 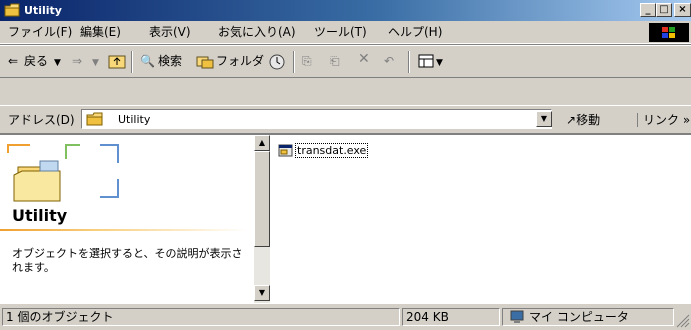 I want to click on forward-dropdown-icon: ▼, so click(x=95, y=63).